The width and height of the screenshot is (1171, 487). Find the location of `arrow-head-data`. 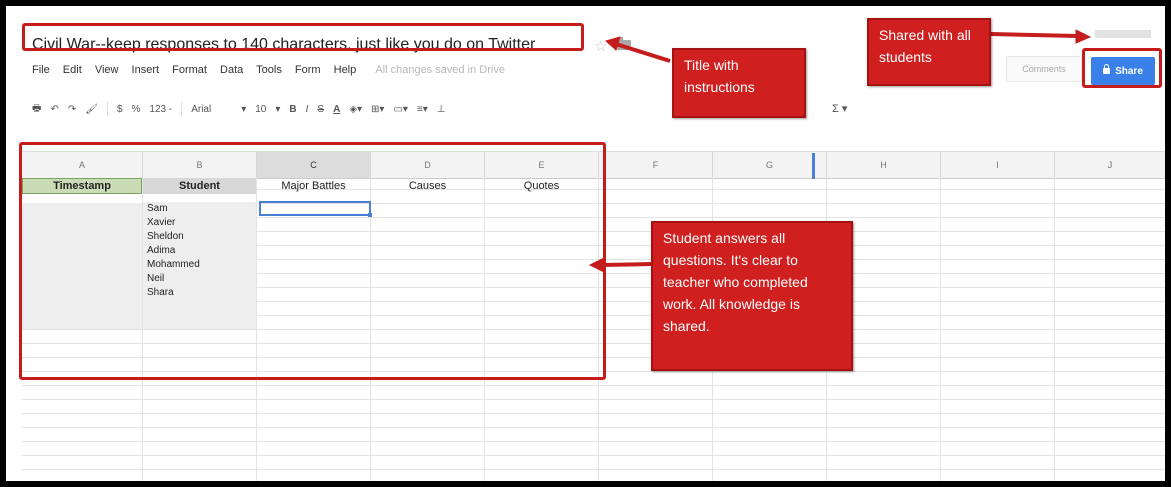

arrow-head-data is located at coordinates (596, 265).